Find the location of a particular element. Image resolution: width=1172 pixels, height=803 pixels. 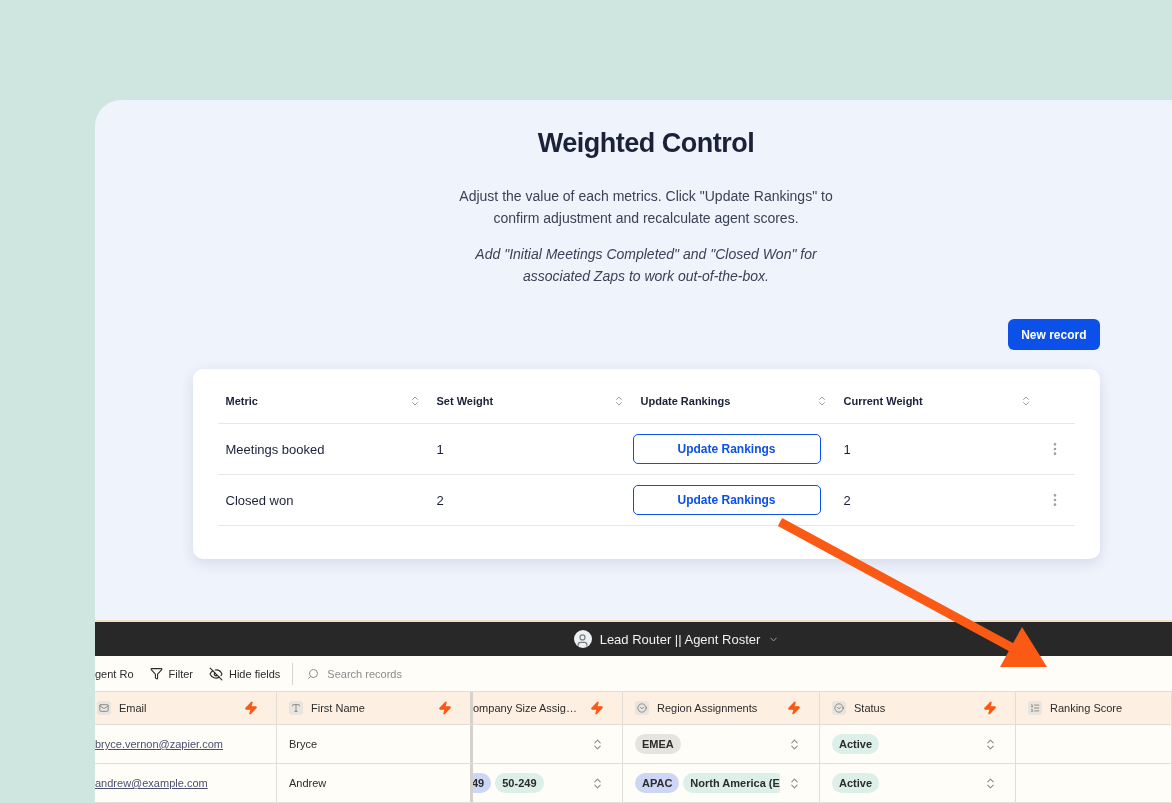

column-header: Current Weight is located at coordinates (883, 401).